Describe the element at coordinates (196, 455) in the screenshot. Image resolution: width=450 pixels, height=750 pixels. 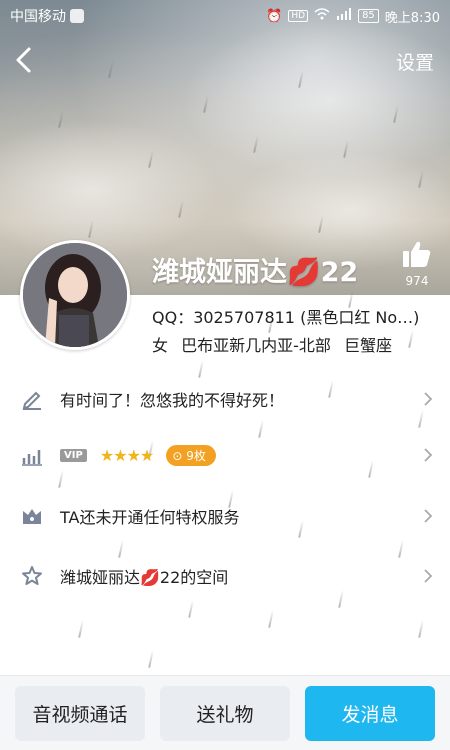
I see `coin-count: 9枚` at that location.